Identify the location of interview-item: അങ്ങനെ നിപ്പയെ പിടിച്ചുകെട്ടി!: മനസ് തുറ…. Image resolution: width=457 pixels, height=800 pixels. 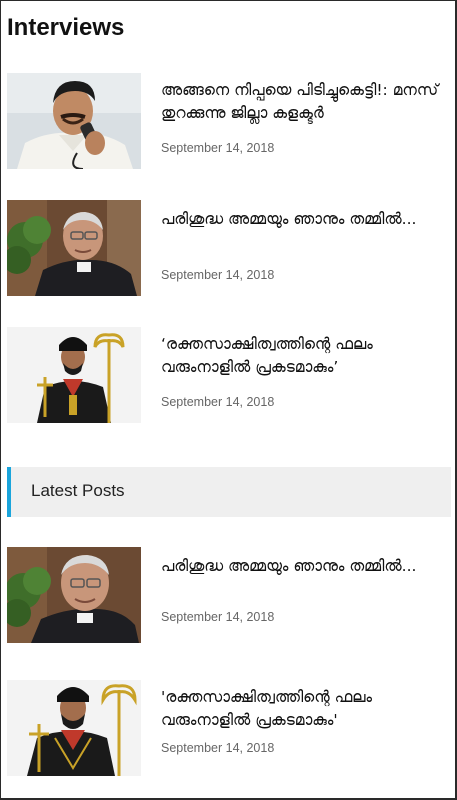
(229, 122).